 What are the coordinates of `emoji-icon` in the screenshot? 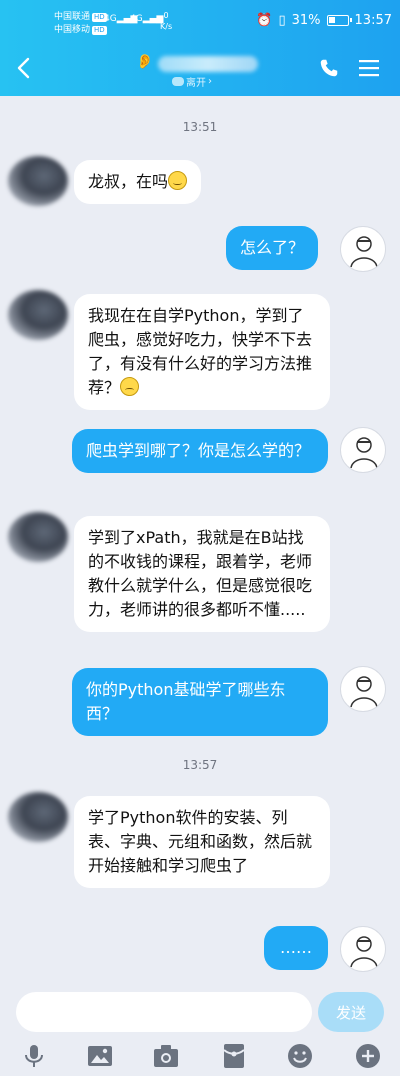 It's located at (300, 1056).